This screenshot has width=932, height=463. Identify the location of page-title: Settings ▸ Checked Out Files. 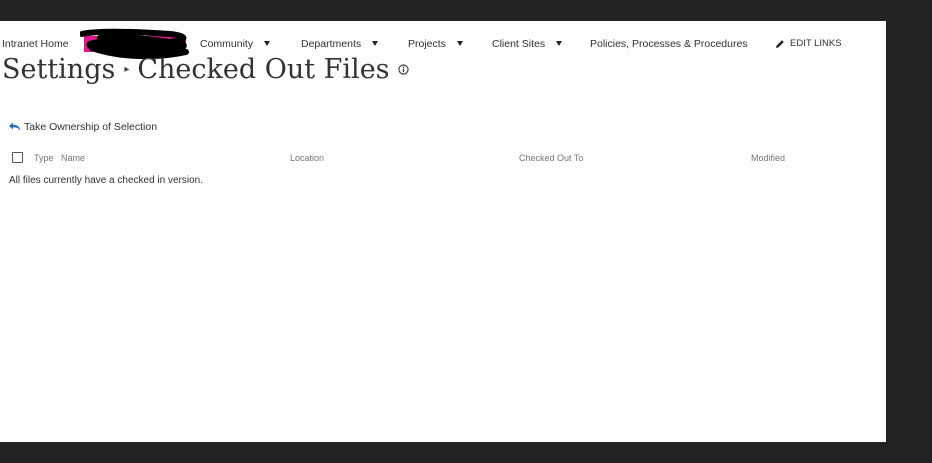
(205, 69).